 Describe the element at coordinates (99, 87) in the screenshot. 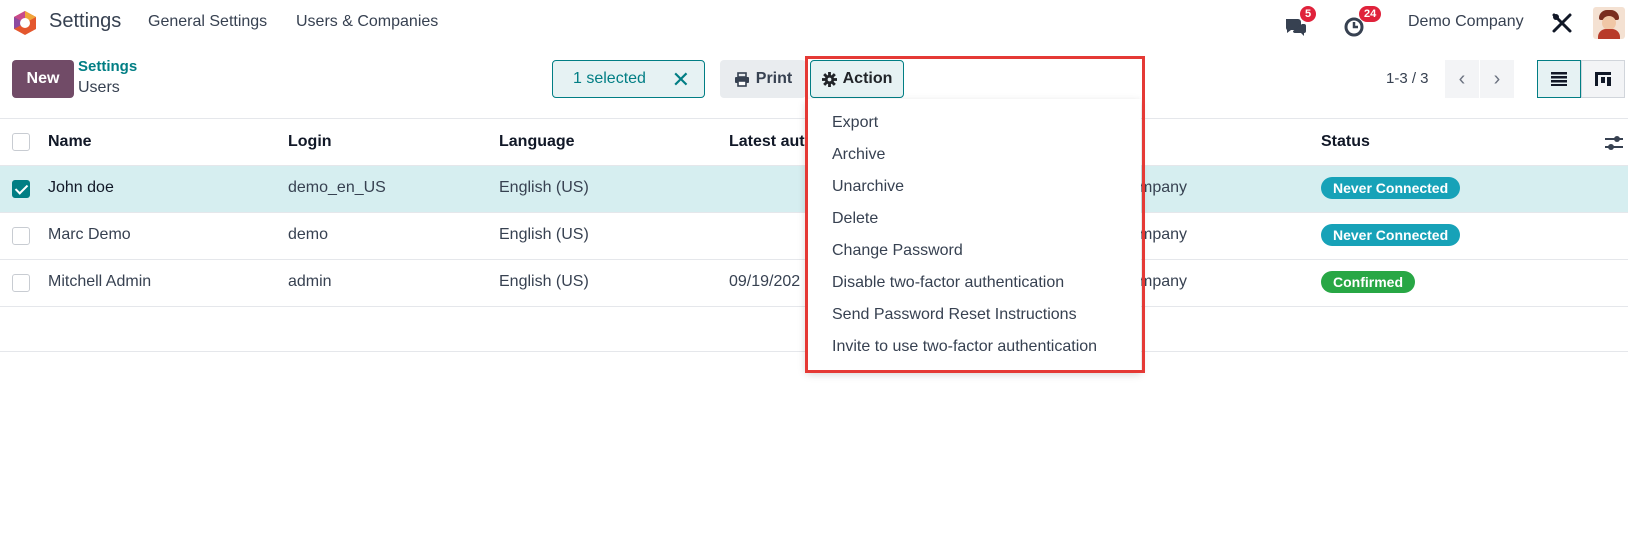

I see `breadcrumb-current: Users` at that location.